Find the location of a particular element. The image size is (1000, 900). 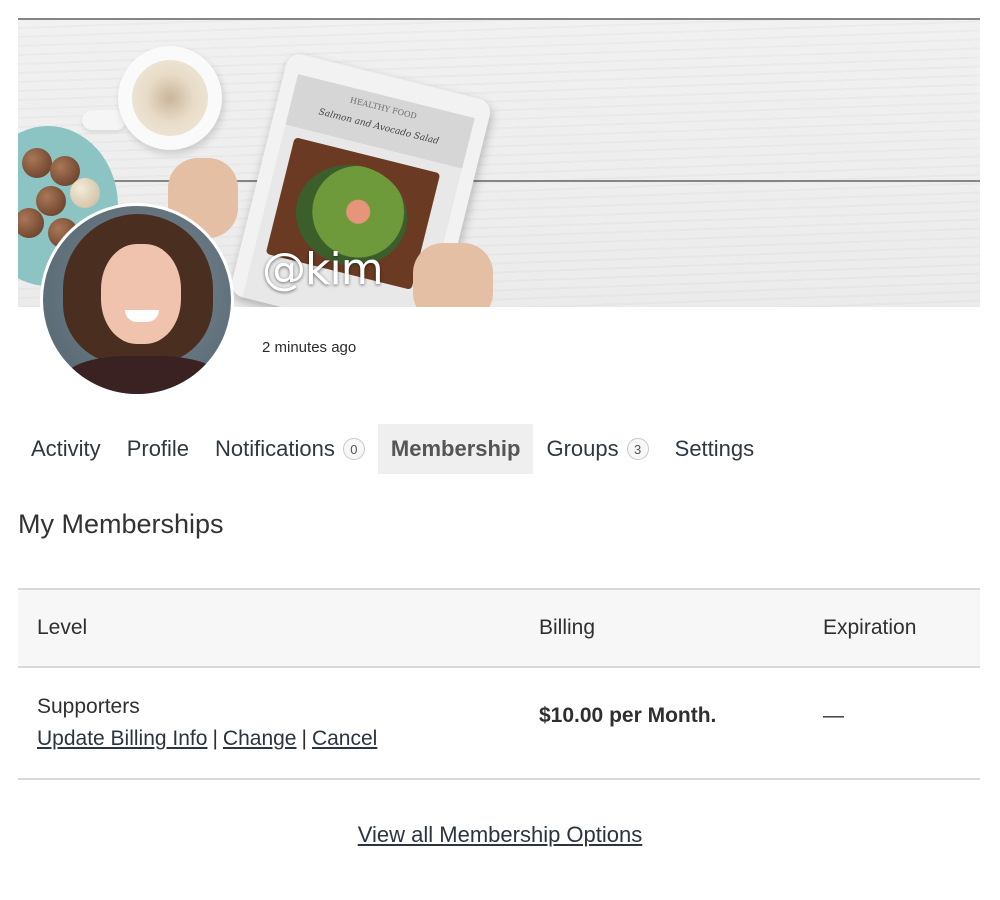

coffee-cup is located at coordinates (170, 98).